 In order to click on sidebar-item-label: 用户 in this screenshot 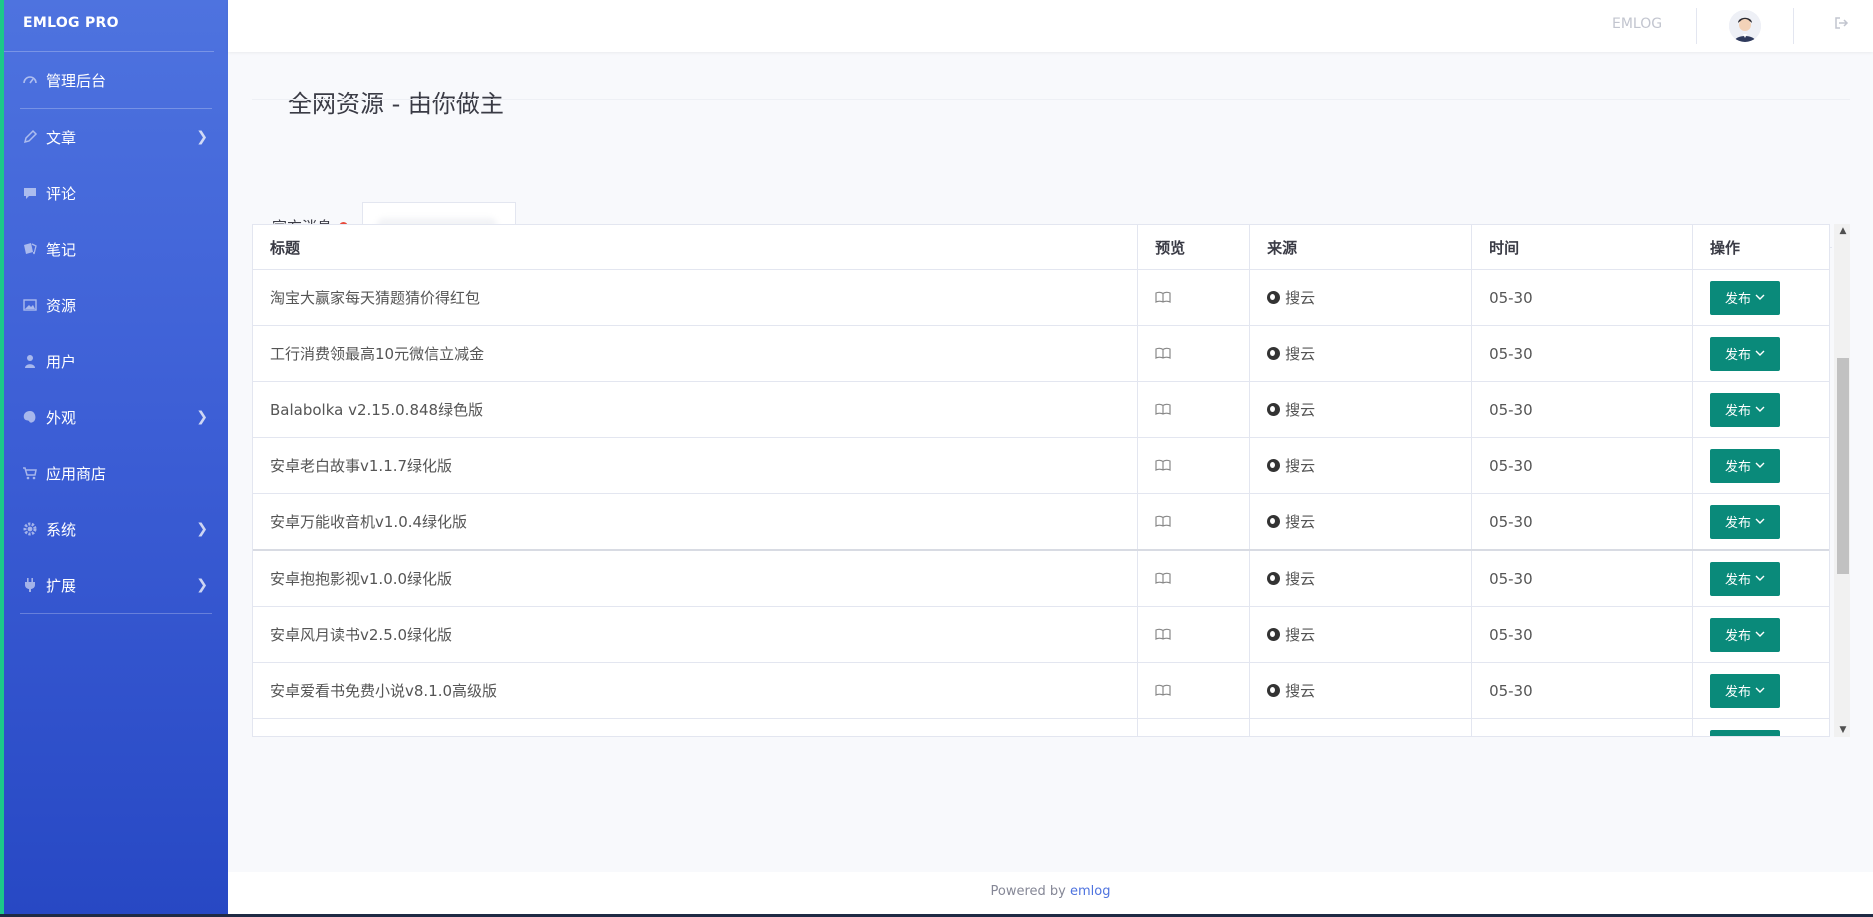, I will do `click(61, 361)`.